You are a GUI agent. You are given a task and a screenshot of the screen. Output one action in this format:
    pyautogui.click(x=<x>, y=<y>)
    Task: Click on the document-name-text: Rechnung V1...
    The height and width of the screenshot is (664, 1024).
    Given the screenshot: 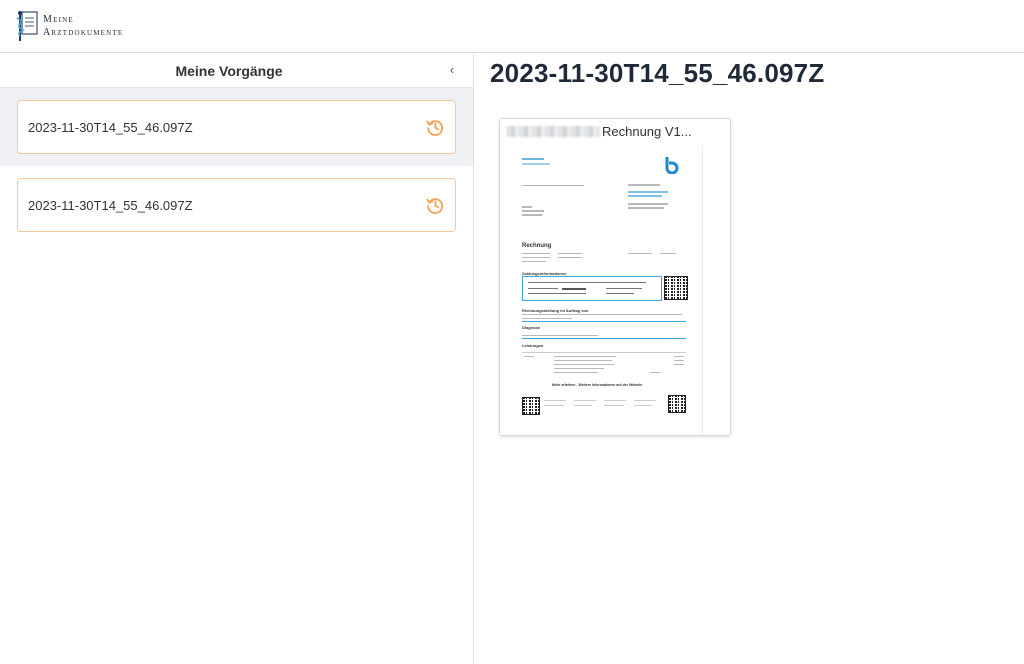 What is the action you would take?
    pyautogui.click(x=647, y=131)
    